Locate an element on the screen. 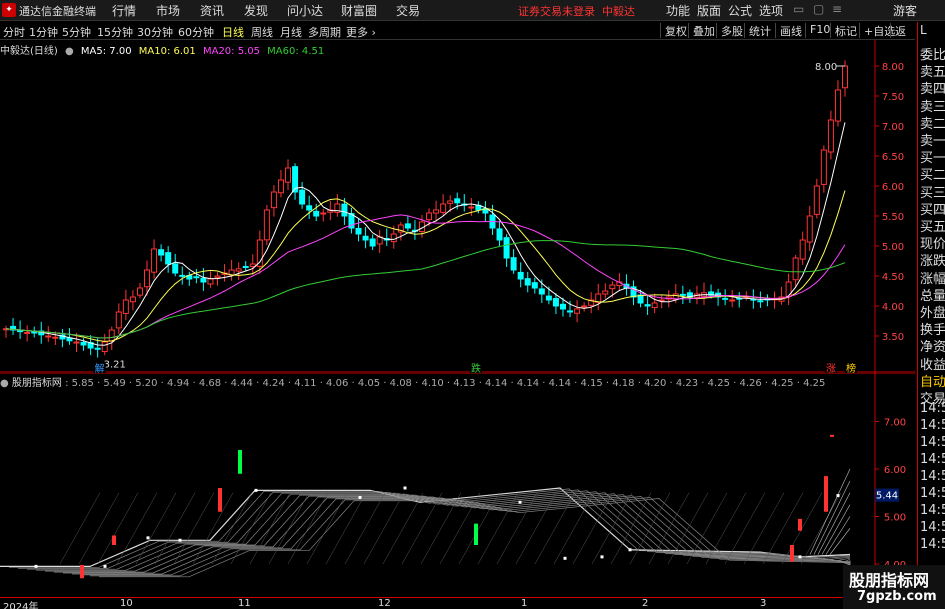  price-tick-label: 7.00 is located at coordinates (893, 127).